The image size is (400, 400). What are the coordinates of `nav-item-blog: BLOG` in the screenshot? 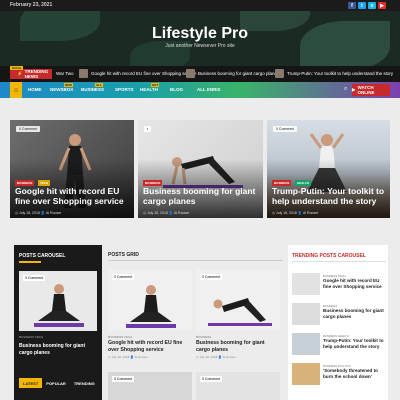 It's located at (176, 89).